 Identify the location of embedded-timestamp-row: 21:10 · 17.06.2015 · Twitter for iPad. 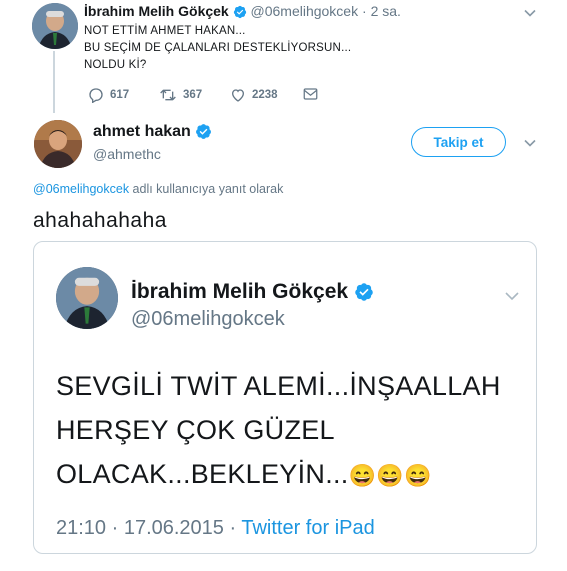
(215, 528).